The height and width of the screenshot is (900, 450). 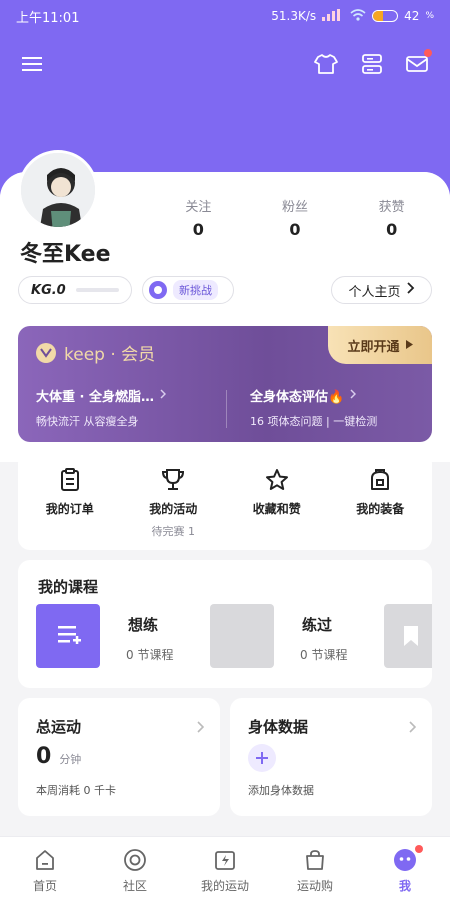 What do you see at coordinates (44, 886) in the screenshot?
I see `tab-label: 首页` at bounding box center [44, 886].